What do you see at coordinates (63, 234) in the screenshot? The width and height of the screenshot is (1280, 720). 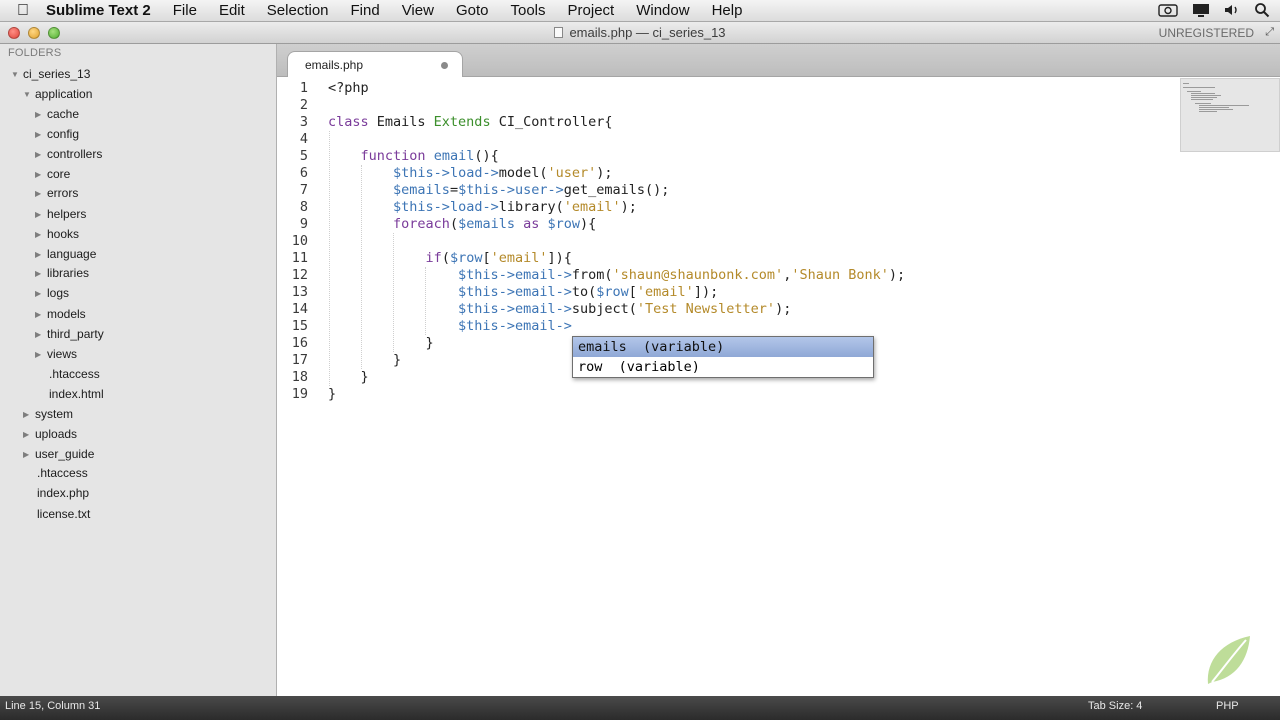 I see `sidebar-item-label: hooks` at bounding box center [63, 234].